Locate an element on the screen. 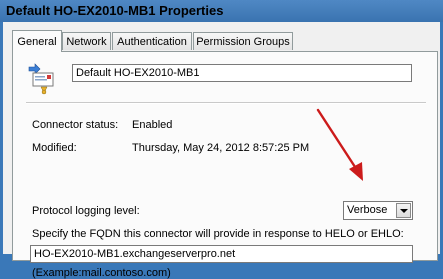 The width and height of the screenshot is (443, 279). dropdown-arrow-icon is located at coordinates (403, 210).